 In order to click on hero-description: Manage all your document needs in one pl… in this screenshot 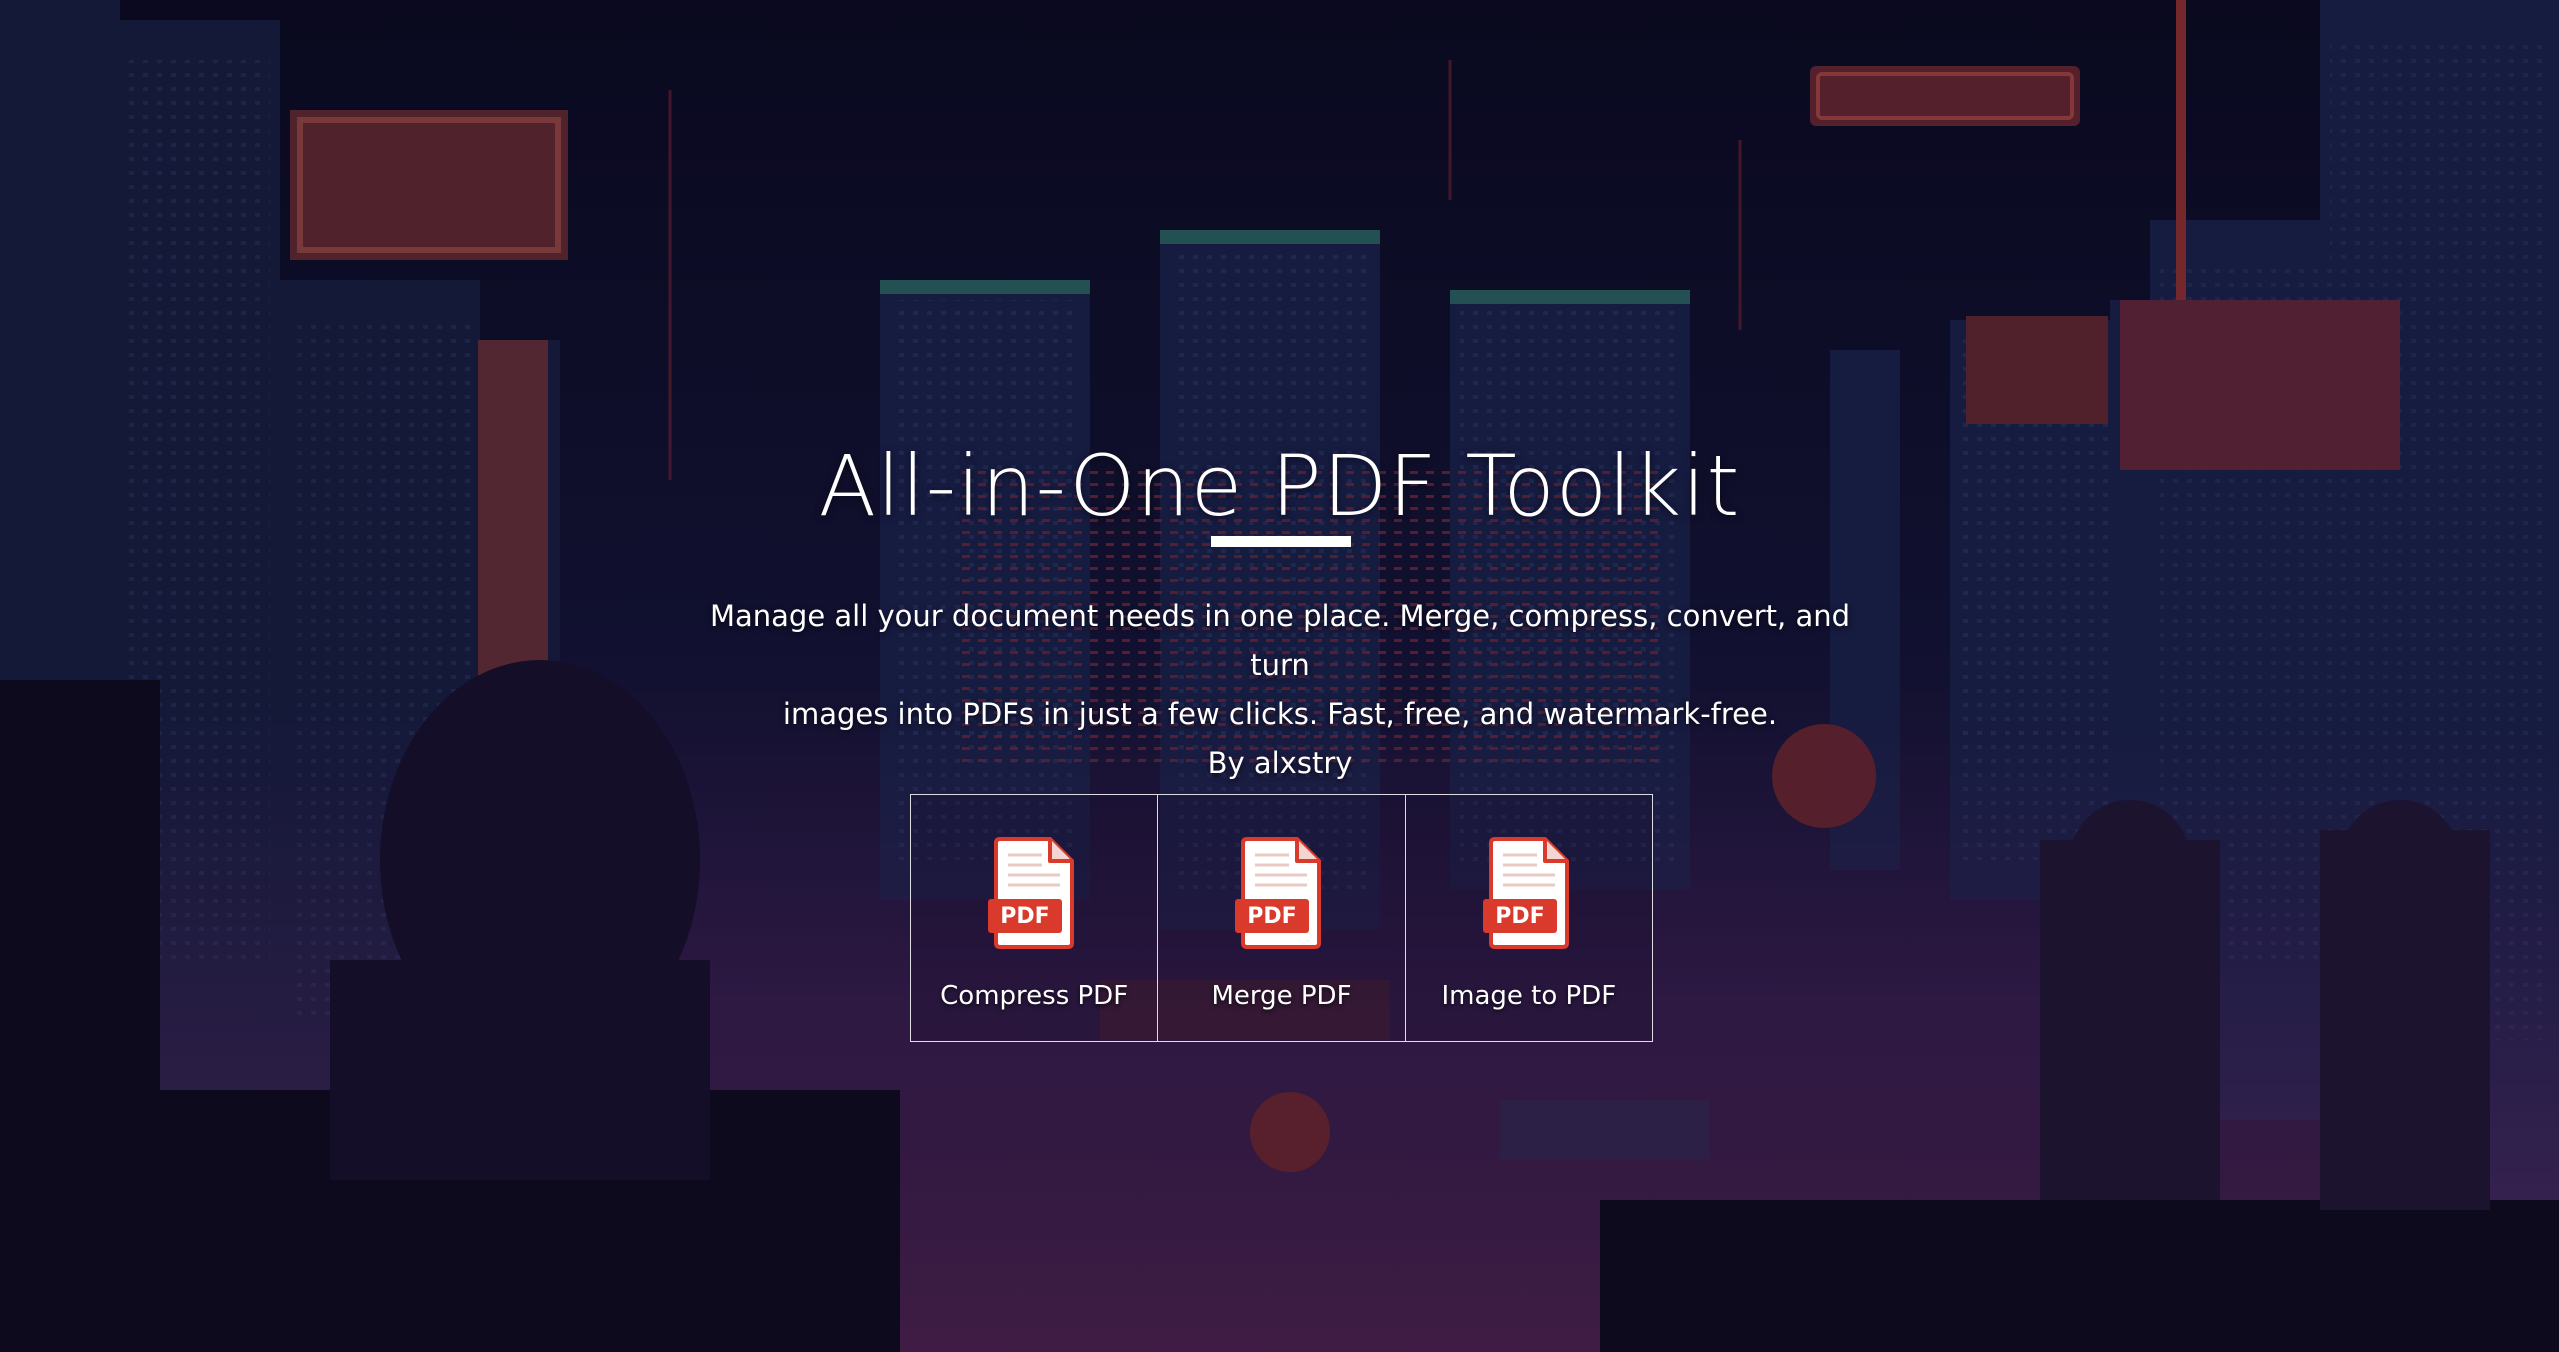, I will do `click(1280, 690)`.